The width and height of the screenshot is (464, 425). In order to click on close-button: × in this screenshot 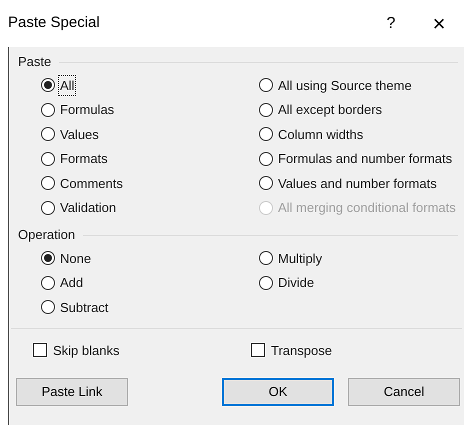, I will do `click(439, 23)`.